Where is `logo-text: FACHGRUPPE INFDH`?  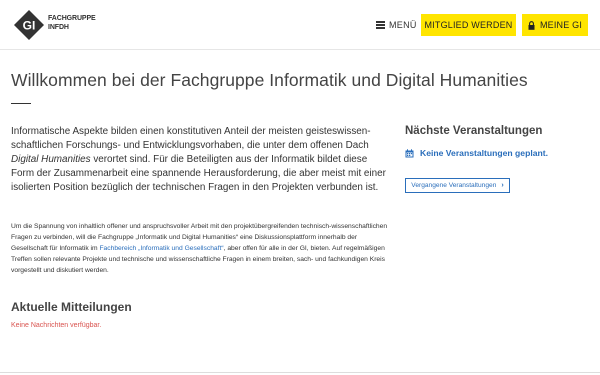 logo-text: FACHGRUPPE INFDH is located at coordinates (72, 23).